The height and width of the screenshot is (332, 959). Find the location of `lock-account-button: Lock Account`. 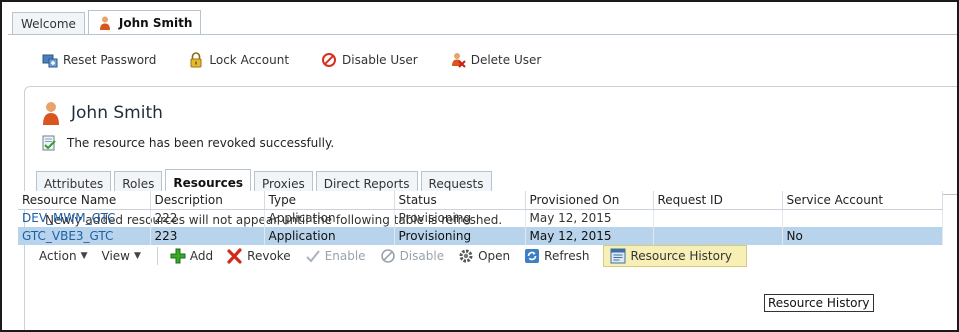

lock-account-button: Lock Account is located at coordinates (238, 60).